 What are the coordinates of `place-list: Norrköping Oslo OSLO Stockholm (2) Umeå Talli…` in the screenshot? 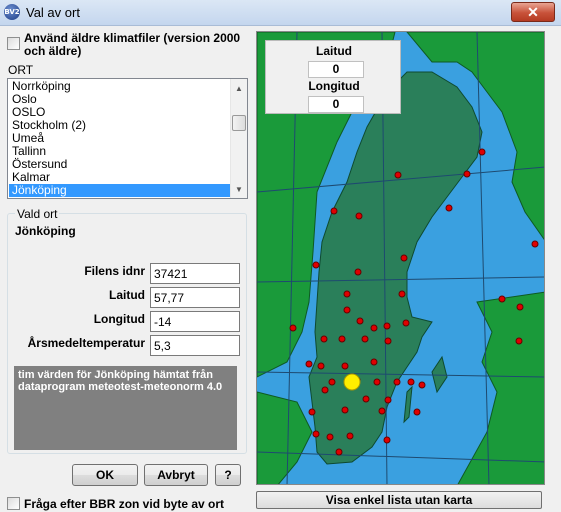 It's located at (120, 138).